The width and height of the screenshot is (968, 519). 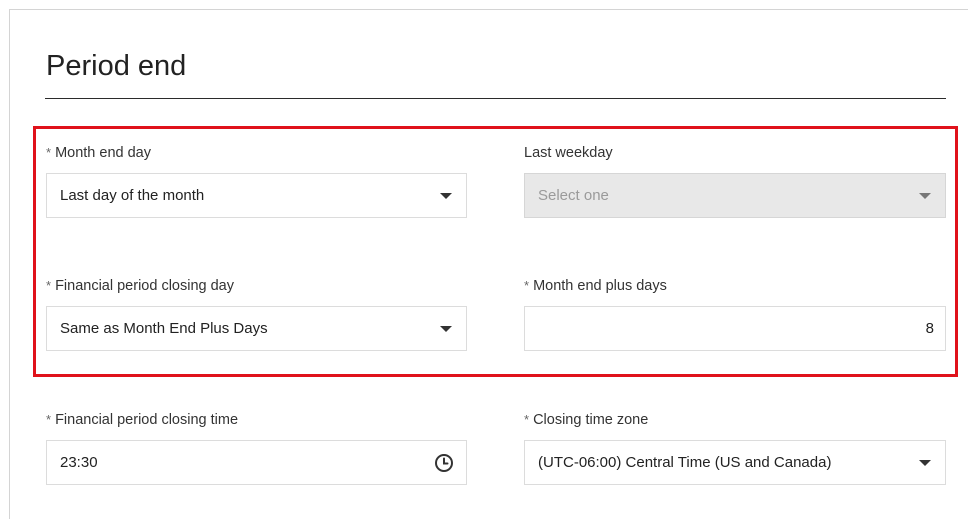 What do you see at coordinates (444, 463) in the screenshot?
I see `clock-icon` at bounding box center [444, 463].